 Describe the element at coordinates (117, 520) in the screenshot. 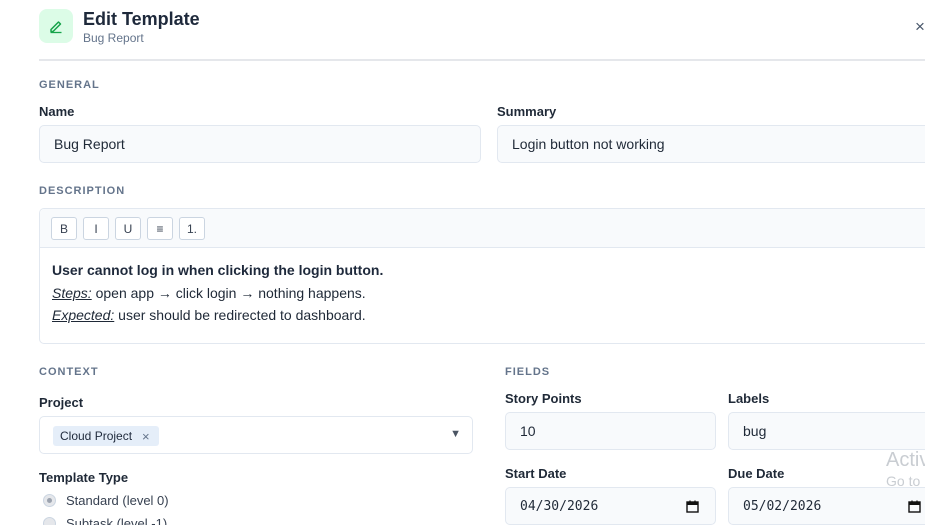

I see `radio-subtask-label: Subtask (level -1)` at that location.